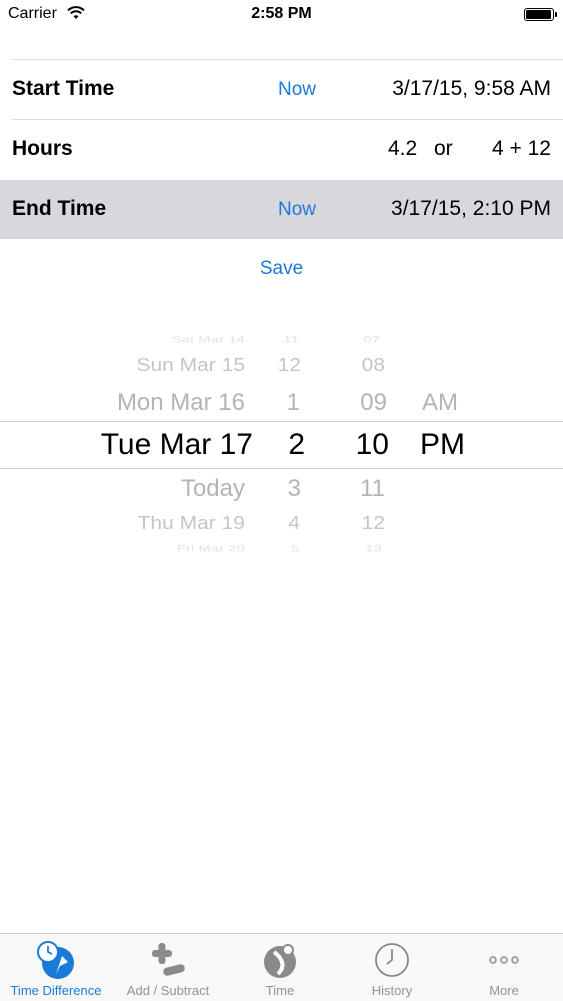 This screenshot has width=563, height=1001. Describe the element at coordinates (281, 269) in the screenshot. I see `save-button: Save` at that location.